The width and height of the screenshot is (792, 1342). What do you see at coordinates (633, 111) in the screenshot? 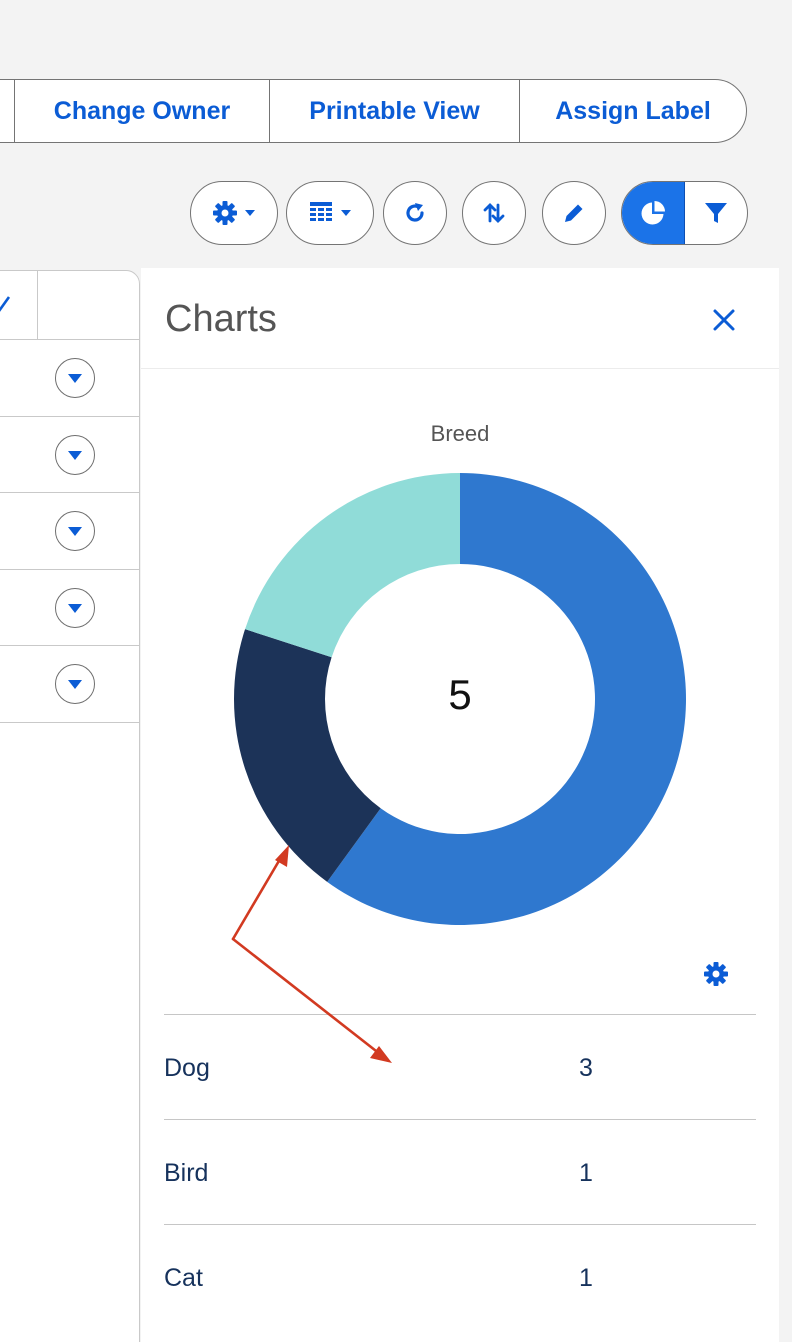
I see `assign-label-button: Assign Label` at bounding box center [633, 111].